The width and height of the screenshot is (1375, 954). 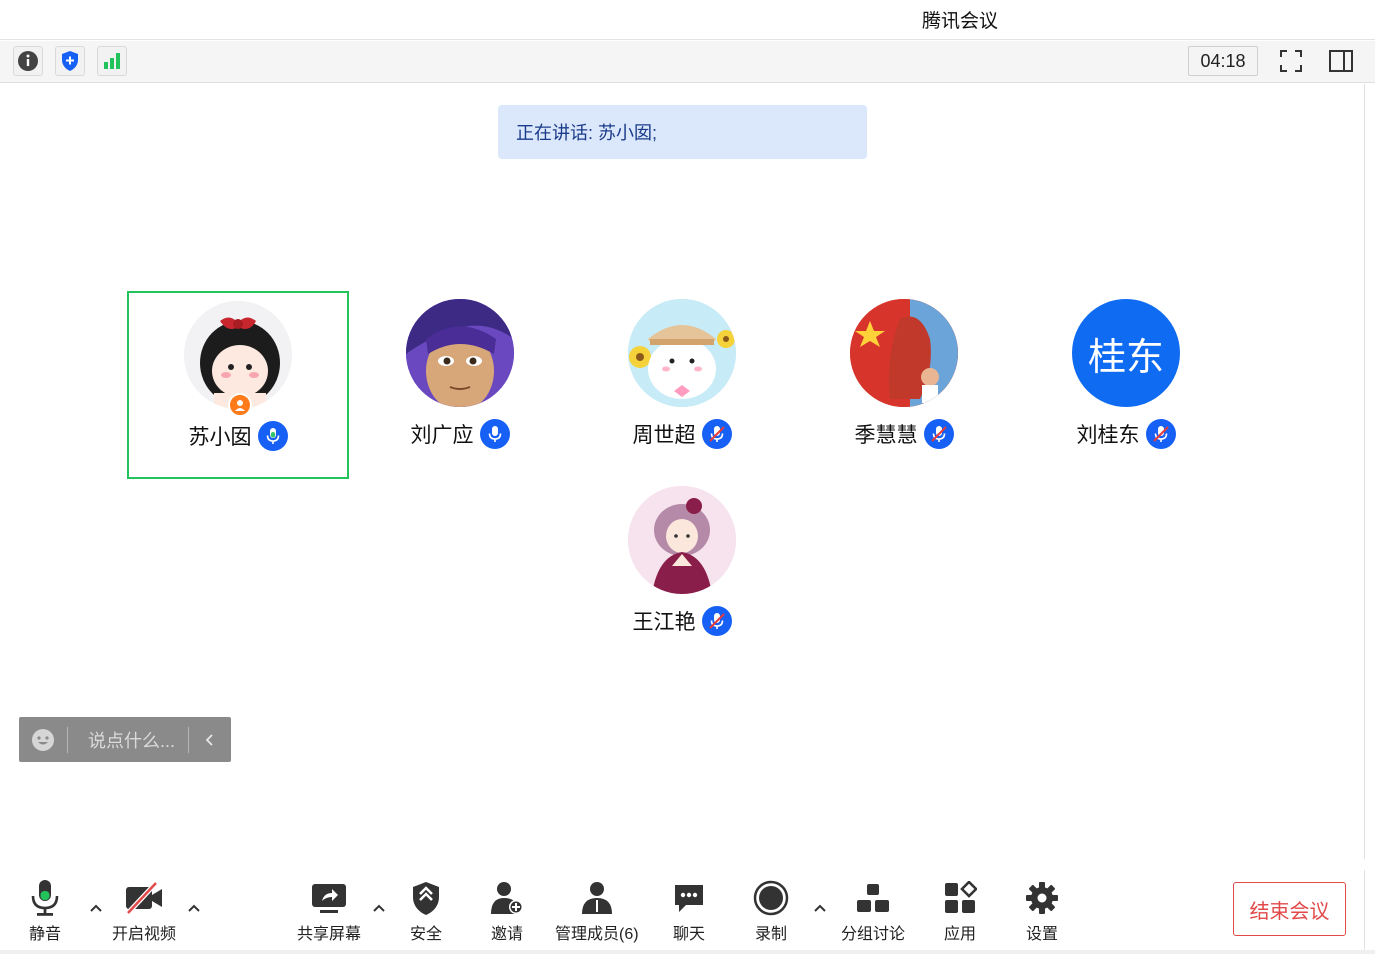 I want to click on security-button: 安全, so click(x=426, y=911).